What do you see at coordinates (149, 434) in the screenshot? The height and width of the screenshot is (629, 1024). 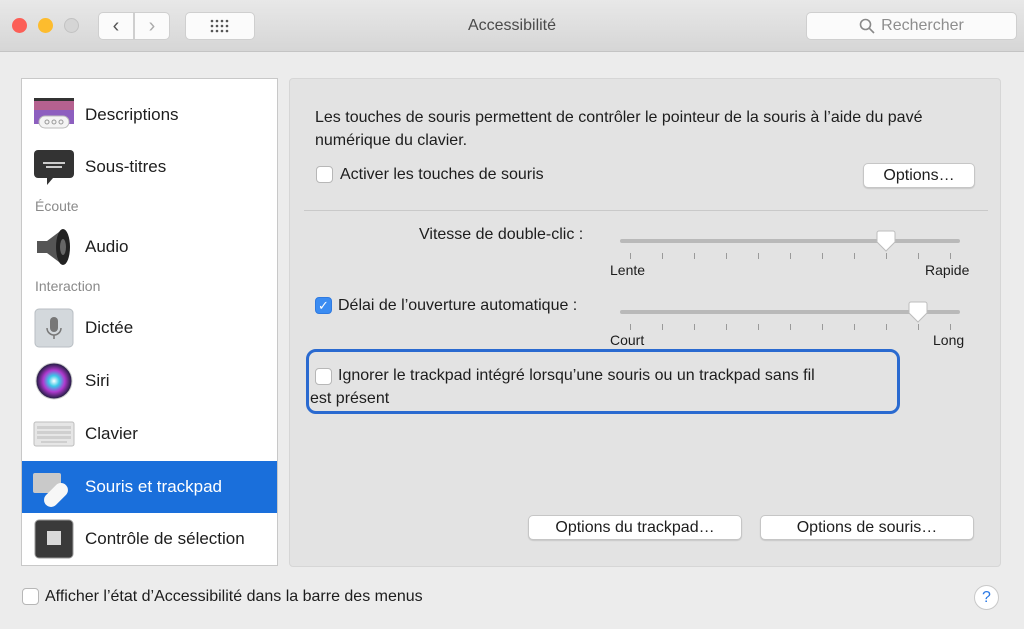 I see `sidebar-item-clavier: Clavier` at bounding box center [149, 434].